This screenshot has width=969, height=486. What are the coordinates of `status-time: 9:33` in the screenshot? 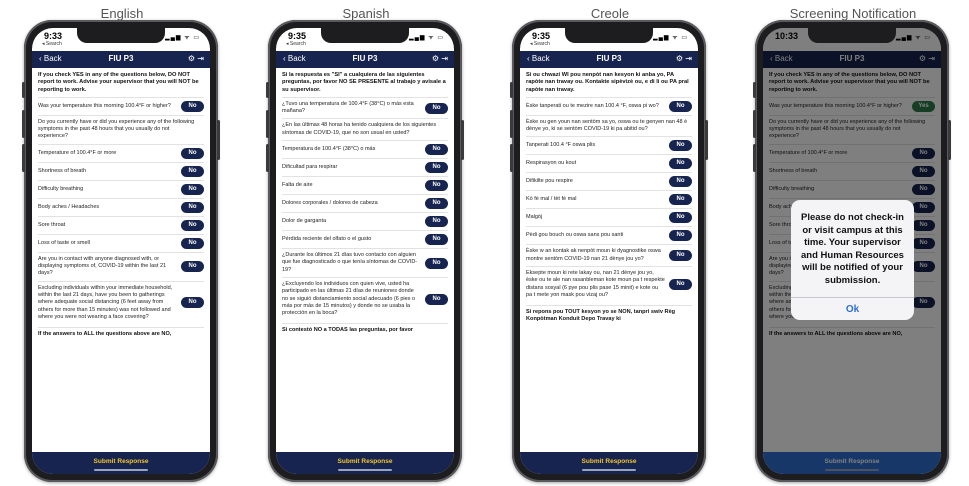 It's located at (53, 36).